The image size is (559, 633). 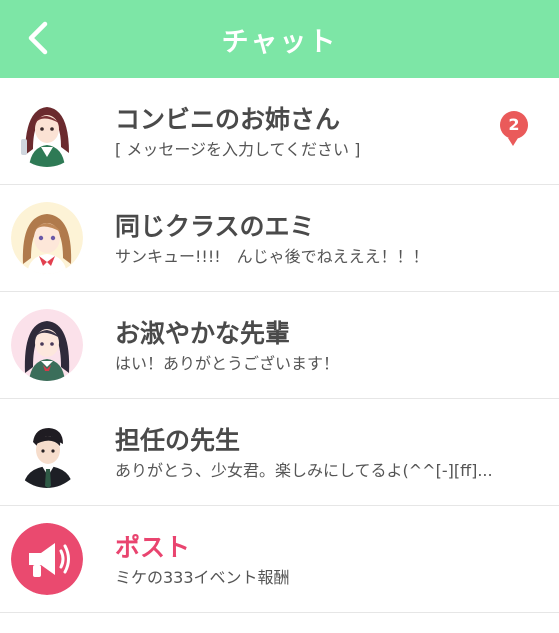 I want to click on chat-text: コンビニのお姉さん [ メッセージを入力してください ], so click(x=337, y=131).